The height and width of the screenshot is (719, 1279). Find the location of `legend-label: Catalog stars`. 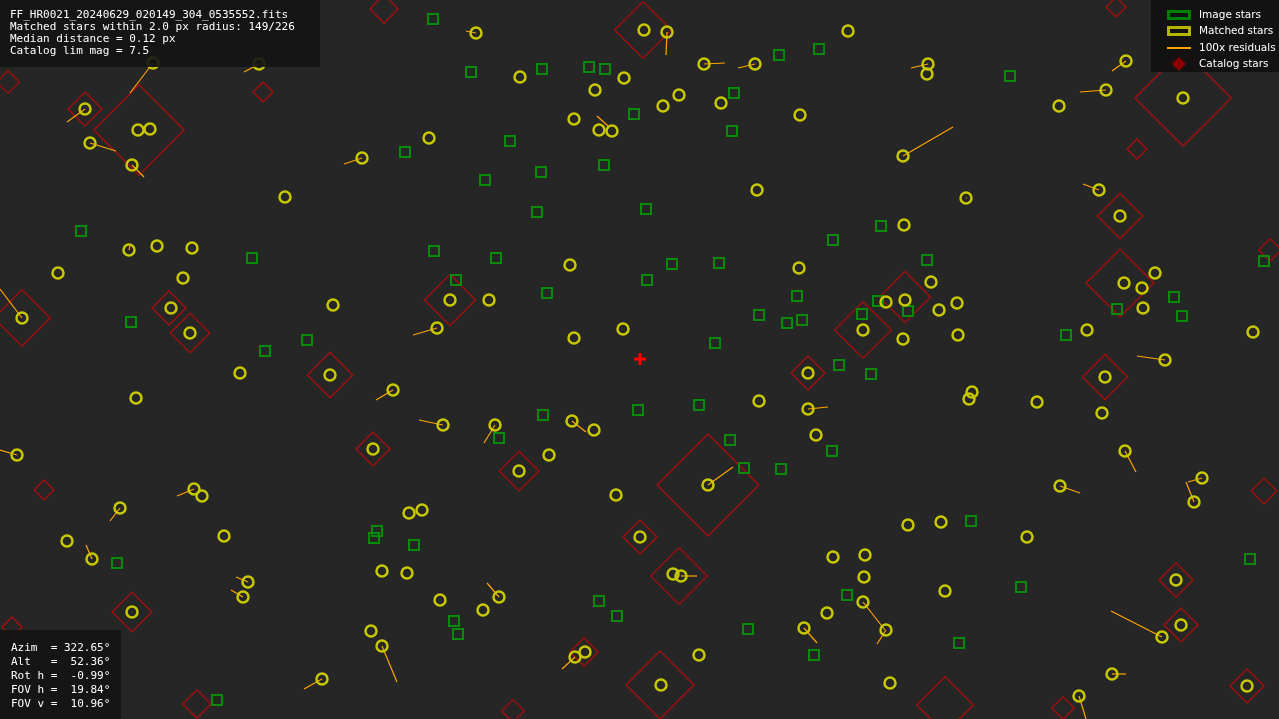

legend-label: Catalog stars is located at coordinates (1234, 64).